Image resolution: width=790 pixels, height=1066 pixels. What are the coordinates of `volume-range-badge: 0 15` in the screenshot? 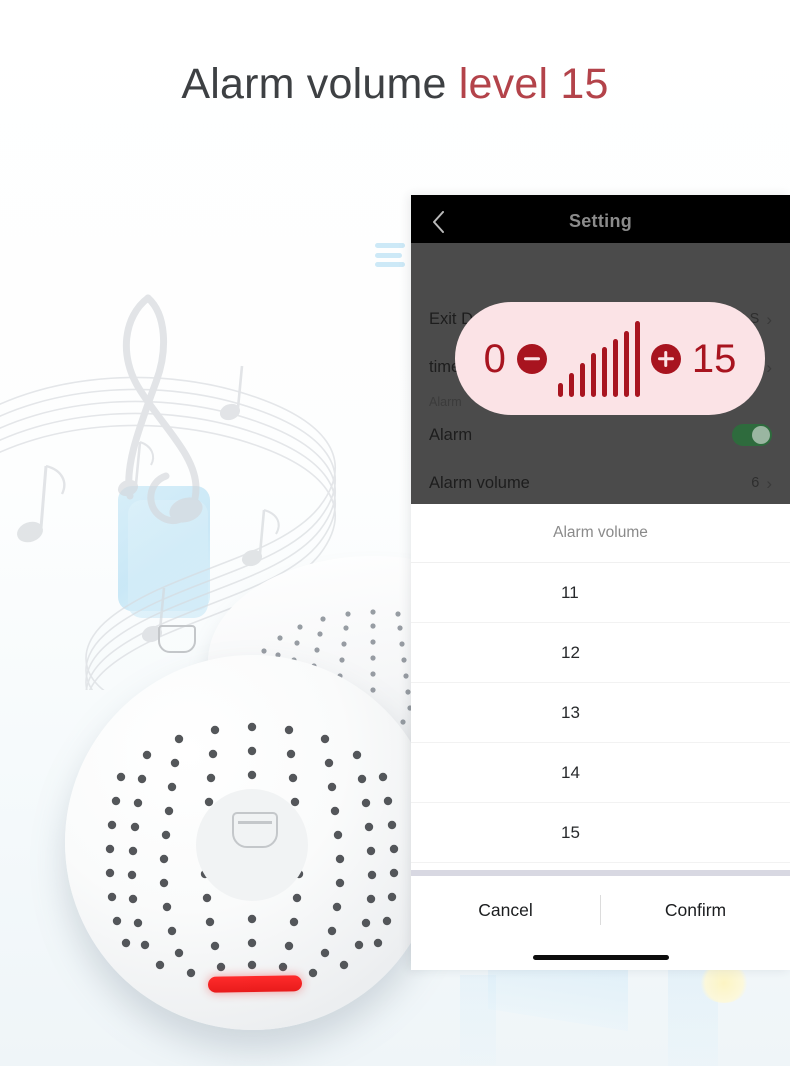 It's located at (610, 358).